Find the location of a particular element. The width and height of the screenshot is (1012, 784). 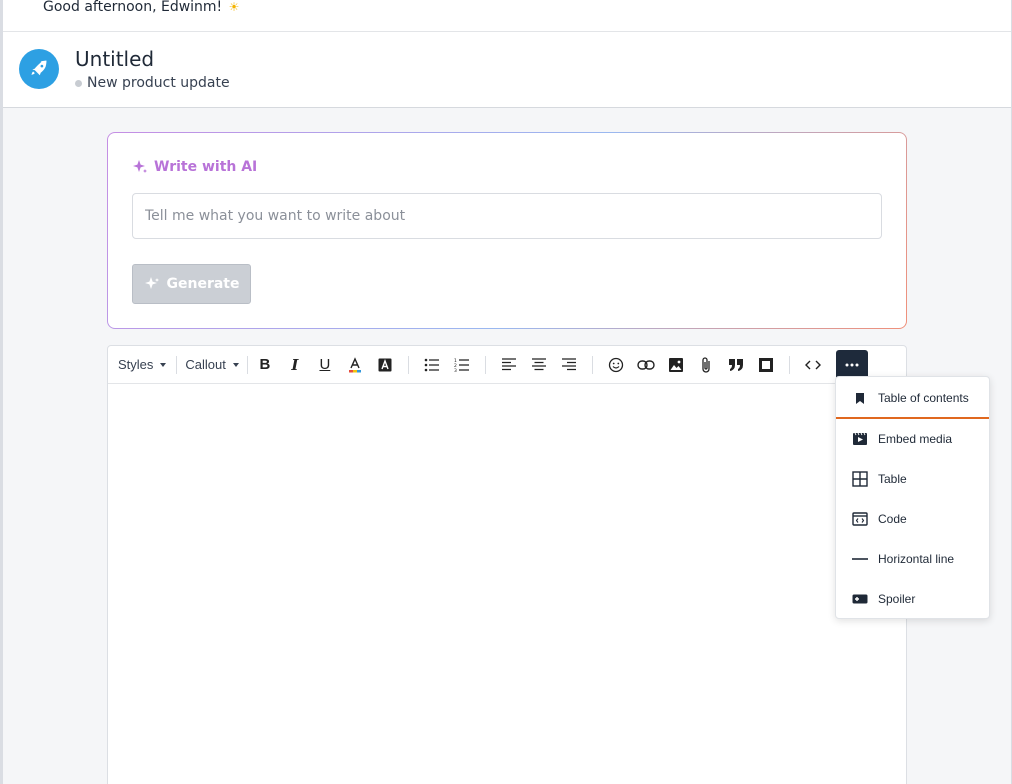

horizontal-line-icon is located at coordinates (860, 559).